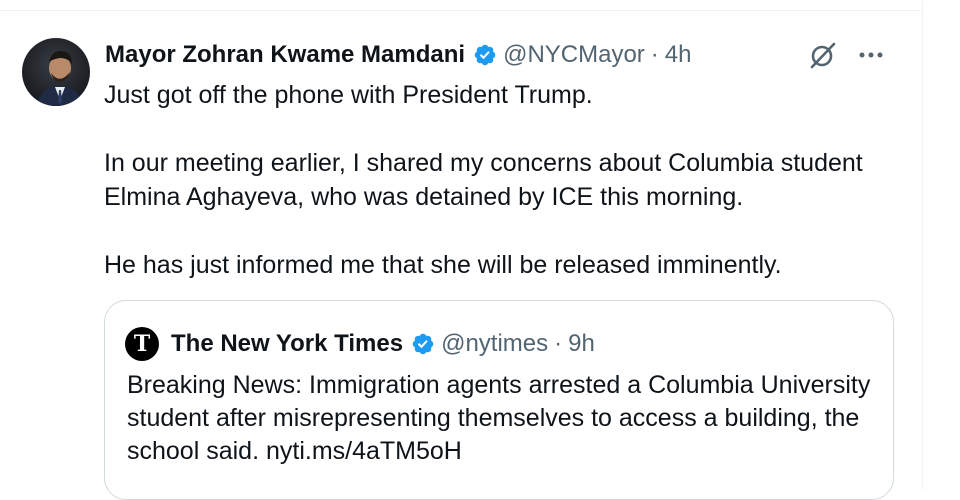 Image resolution: width=960 pixels, height=500 pixels. What do you see at coordinates (285, 55) in the screenshot?
I see `author-display-name: Mayor Zohran Kwame Mamdani` at bounding box center [285, 55].